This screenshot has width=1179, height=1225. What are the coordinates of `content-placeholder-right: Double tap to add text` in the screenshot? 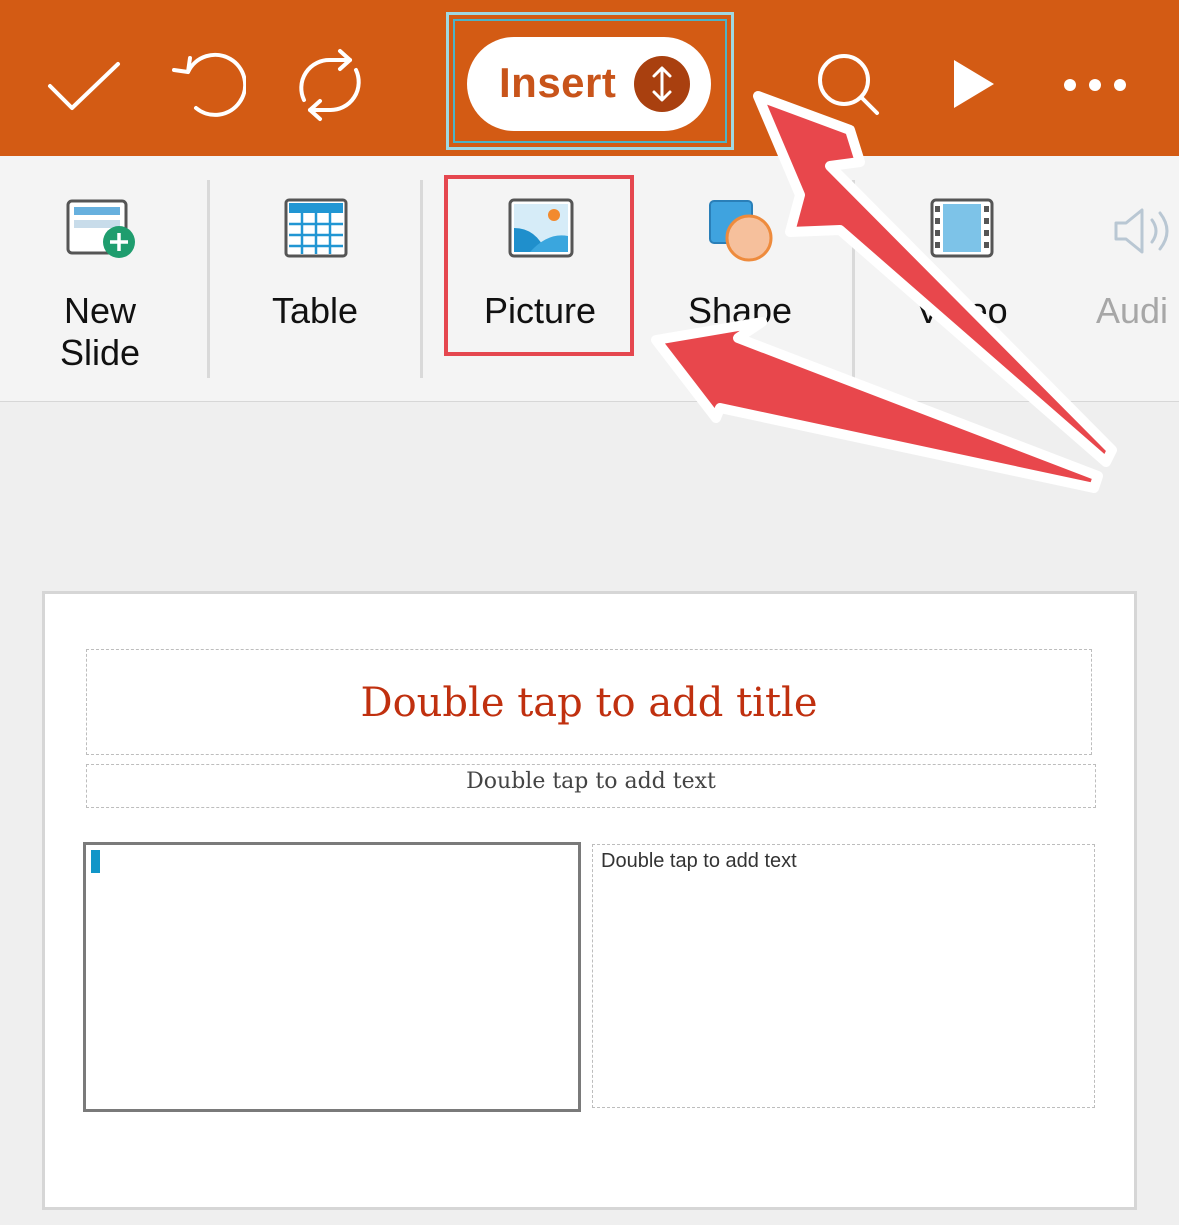 It's located at (843, 976).